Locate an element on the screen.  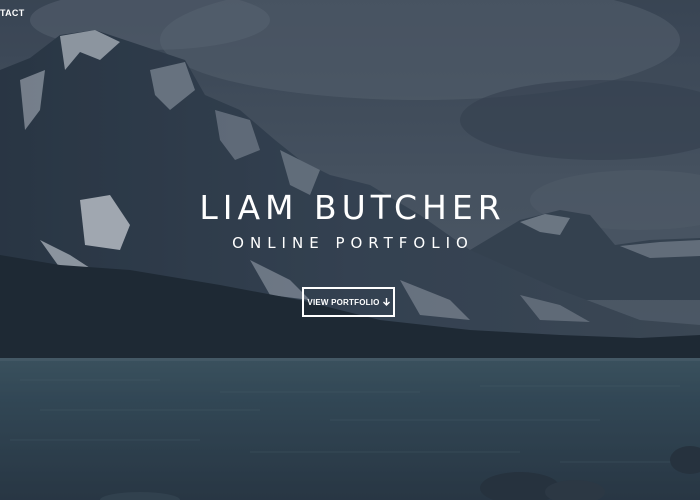
view-portfolio-button: VIEW PORTFOLIO is located at coordinates (348, 302).